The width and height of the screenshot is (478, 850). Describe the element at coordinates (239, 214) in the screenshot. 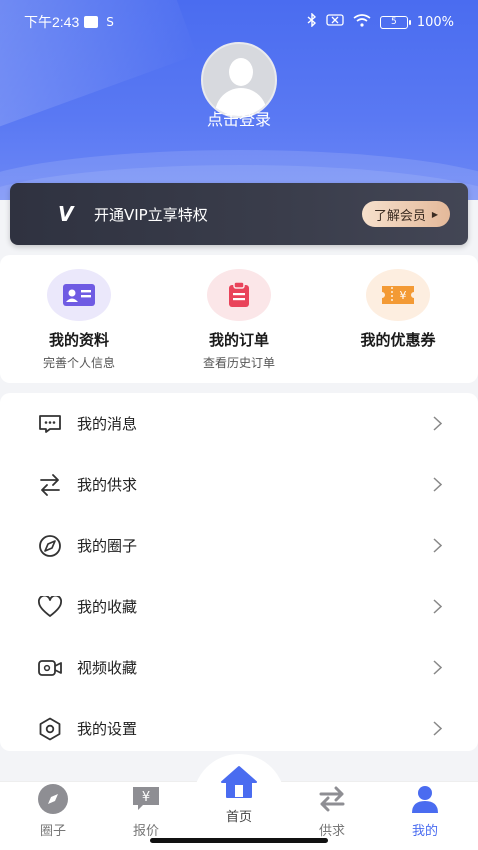

I see `vip-banner: V 开通VIP立享特权 了解会员 ▶` at that location.